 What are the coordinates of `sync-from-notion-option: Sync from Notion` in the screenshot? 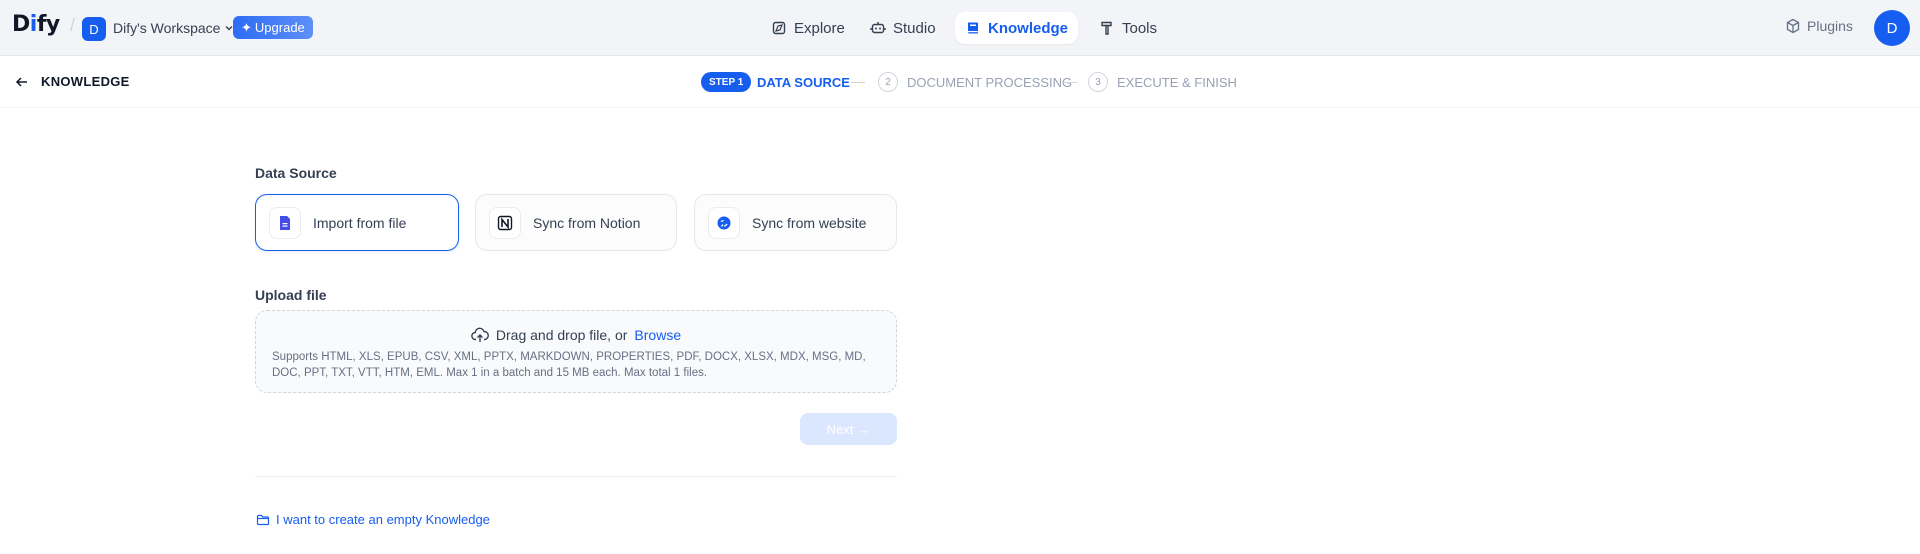 It's located at (576, 222).